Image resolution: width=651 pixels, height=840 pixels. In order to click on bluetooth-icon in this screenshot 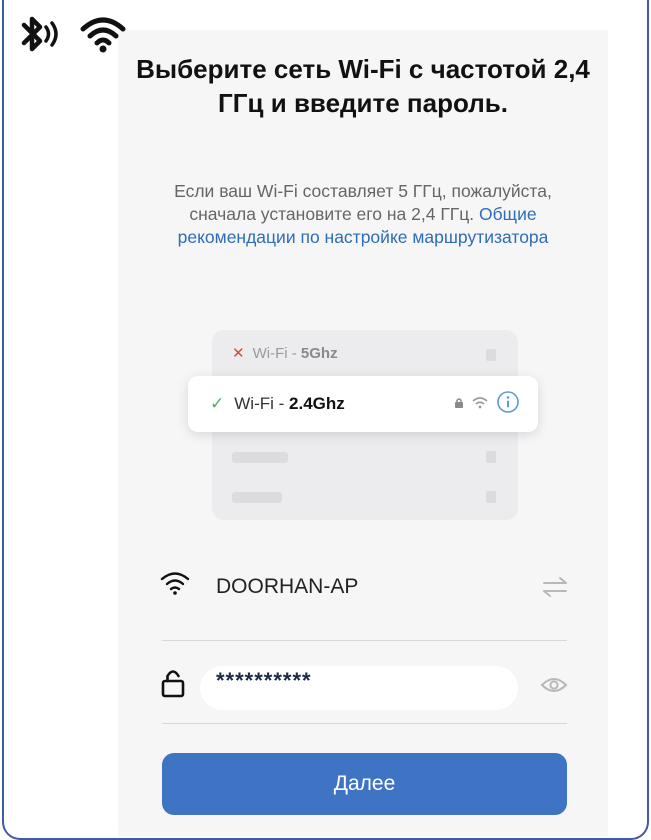, I will do `click(43, 36)`.